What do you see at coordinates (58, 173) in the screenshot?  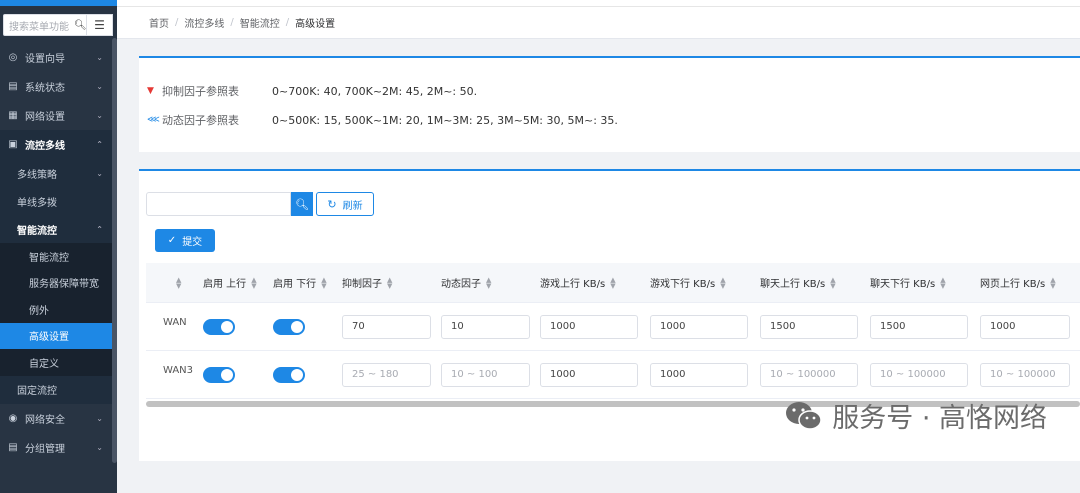 I see `sidebar-item-multiline-policy: 多线策略 ⌄` at bounding box center [58, 173].